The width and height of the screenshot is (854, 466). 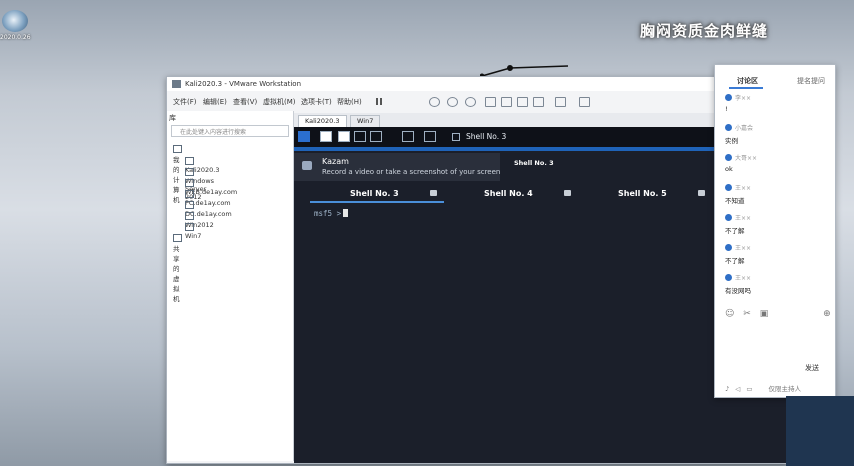 What do you see at coordinates (747, 314) in the screenshot?
I see `scissors-icon: ✂` at bounding box center [747, 314].